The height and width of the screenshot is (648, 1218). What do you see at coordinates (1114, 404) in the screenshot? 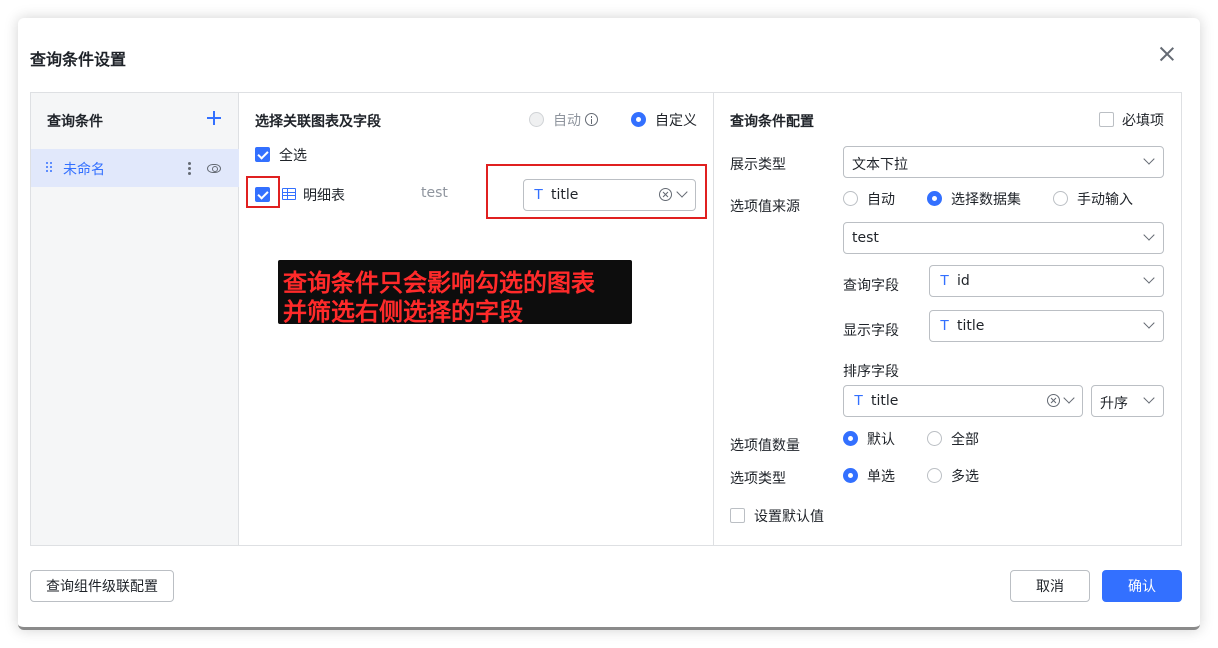
I see `sort-order-value: 升序` at bounding box center [1114, 404].